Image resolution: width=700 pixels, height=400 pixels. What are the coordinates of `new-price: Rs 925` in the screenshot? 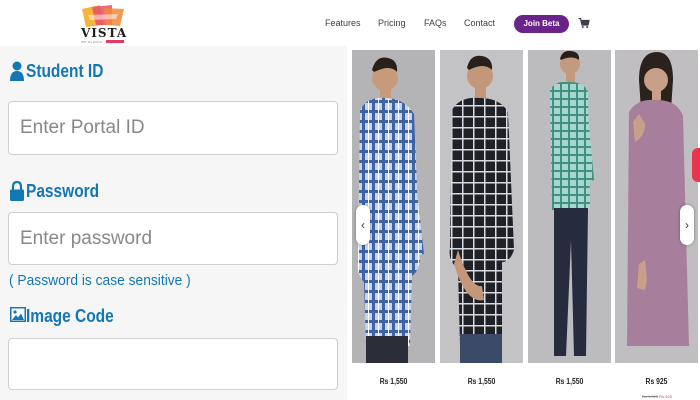 It's located at (665, 396).